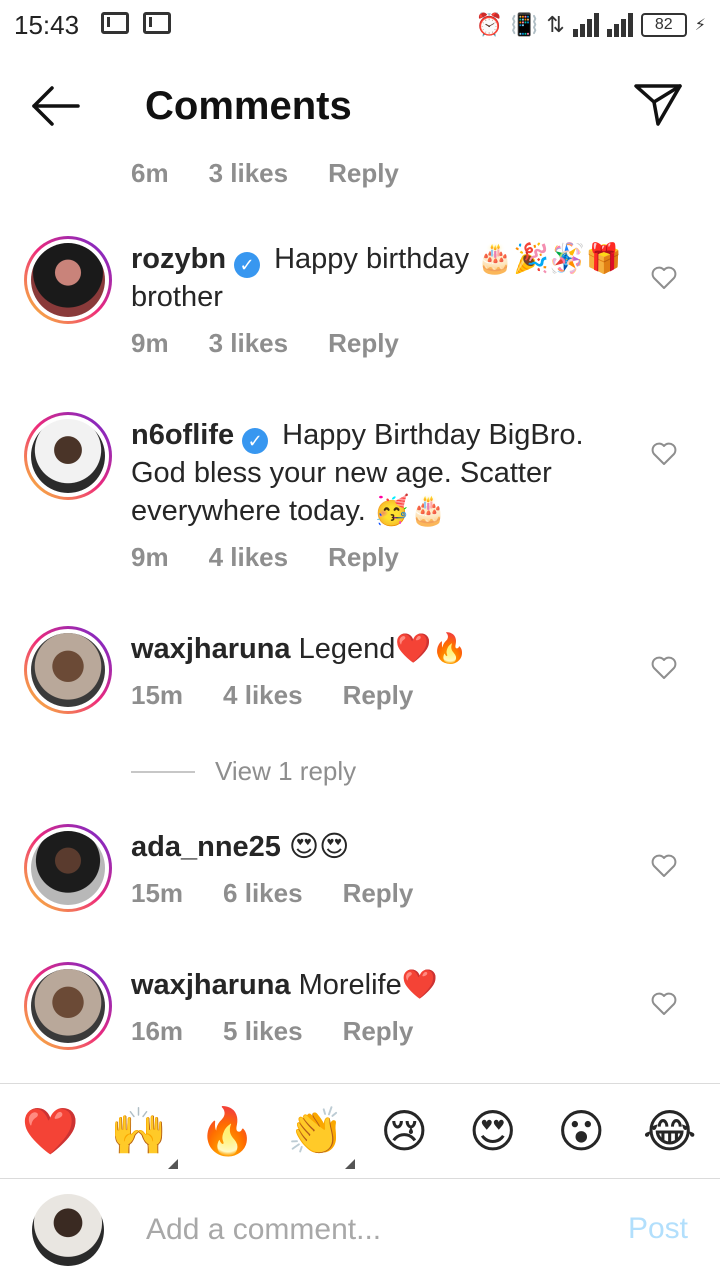 The height and width of the screenshot is (1280, 720). I want to click on share-button, so click(658, 104).